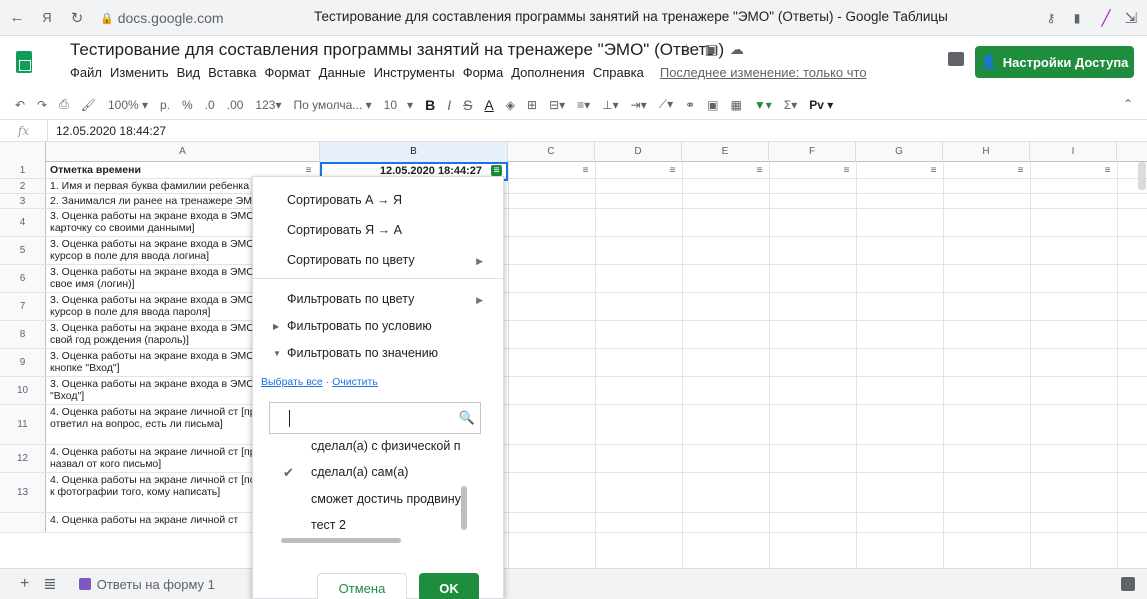  I want to click on filter-icon: ▼▾, so click(763, 105).